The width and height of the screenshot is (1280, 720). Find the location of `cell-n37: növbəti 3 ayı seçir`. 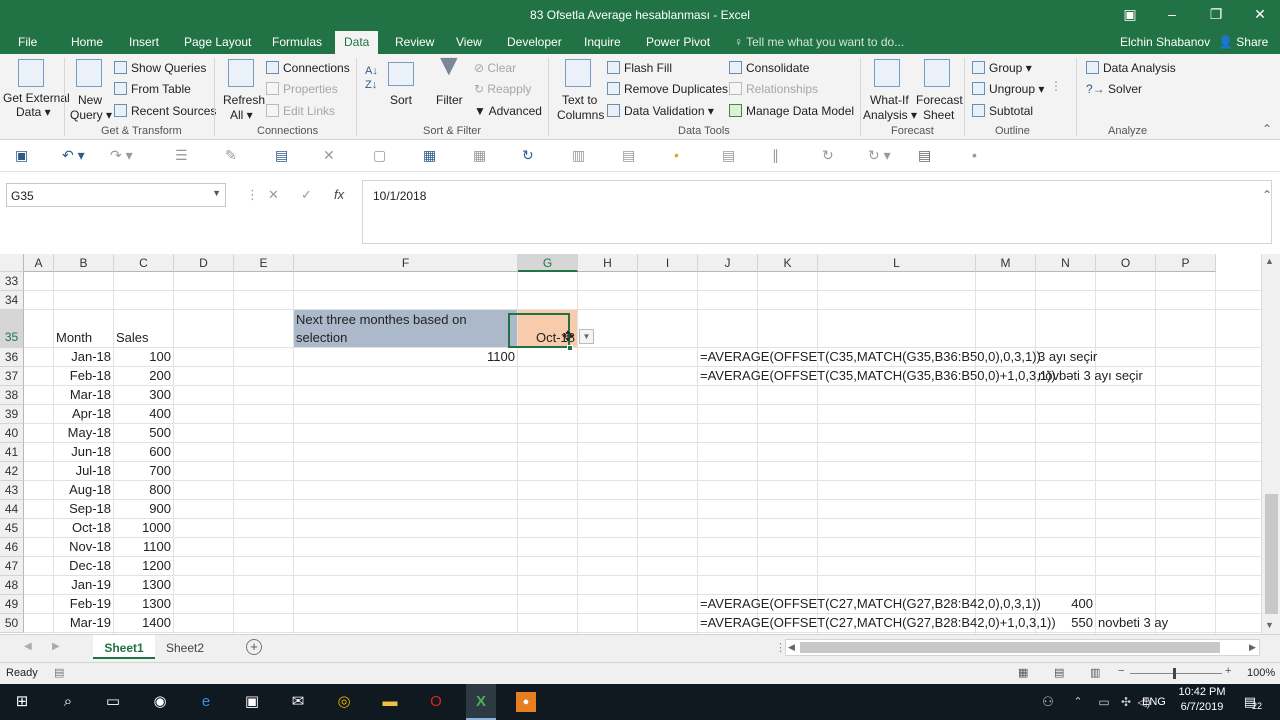

cell-n37: növbəti 3 ayı seçir is located at coordinates (1135, 376).